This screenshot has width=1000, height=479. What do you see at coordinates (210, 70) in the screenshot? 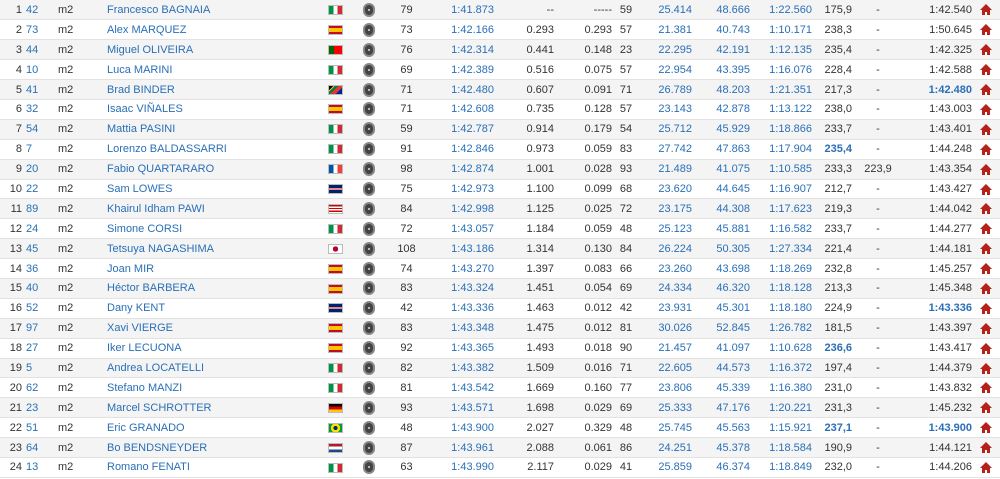
I see `rider-name-link: Luca MARINI` at bounding box center [210, 70].